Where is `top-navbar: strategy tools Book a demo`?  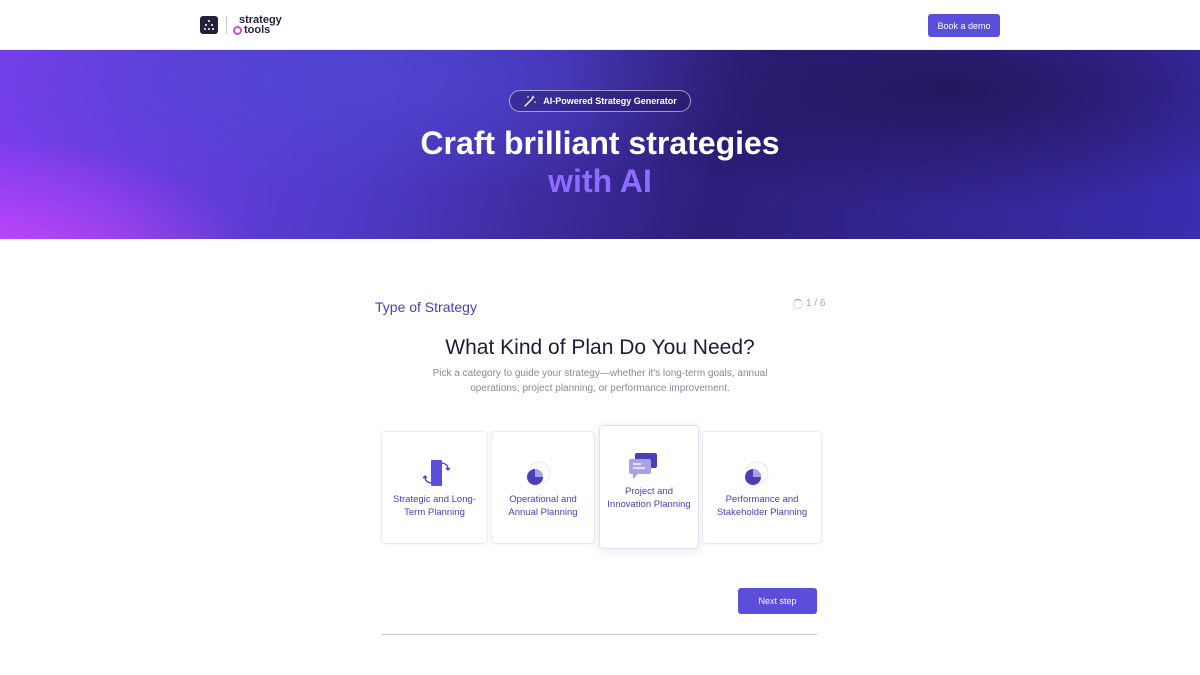 top-navbar: strategy tools Book a demo is located at coordinates (600, 25).